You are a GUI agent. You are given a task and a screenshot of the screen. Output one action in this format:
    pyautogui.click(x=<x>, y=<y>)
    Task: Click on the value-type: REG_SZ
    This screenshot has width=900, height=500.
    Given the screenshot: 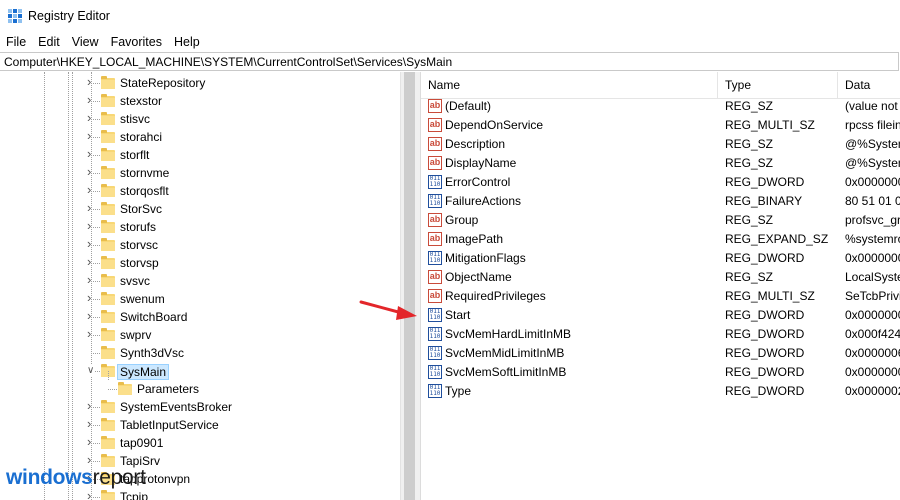 What is the action you would take?
    pyautogui.click(x=749, y=277)
    